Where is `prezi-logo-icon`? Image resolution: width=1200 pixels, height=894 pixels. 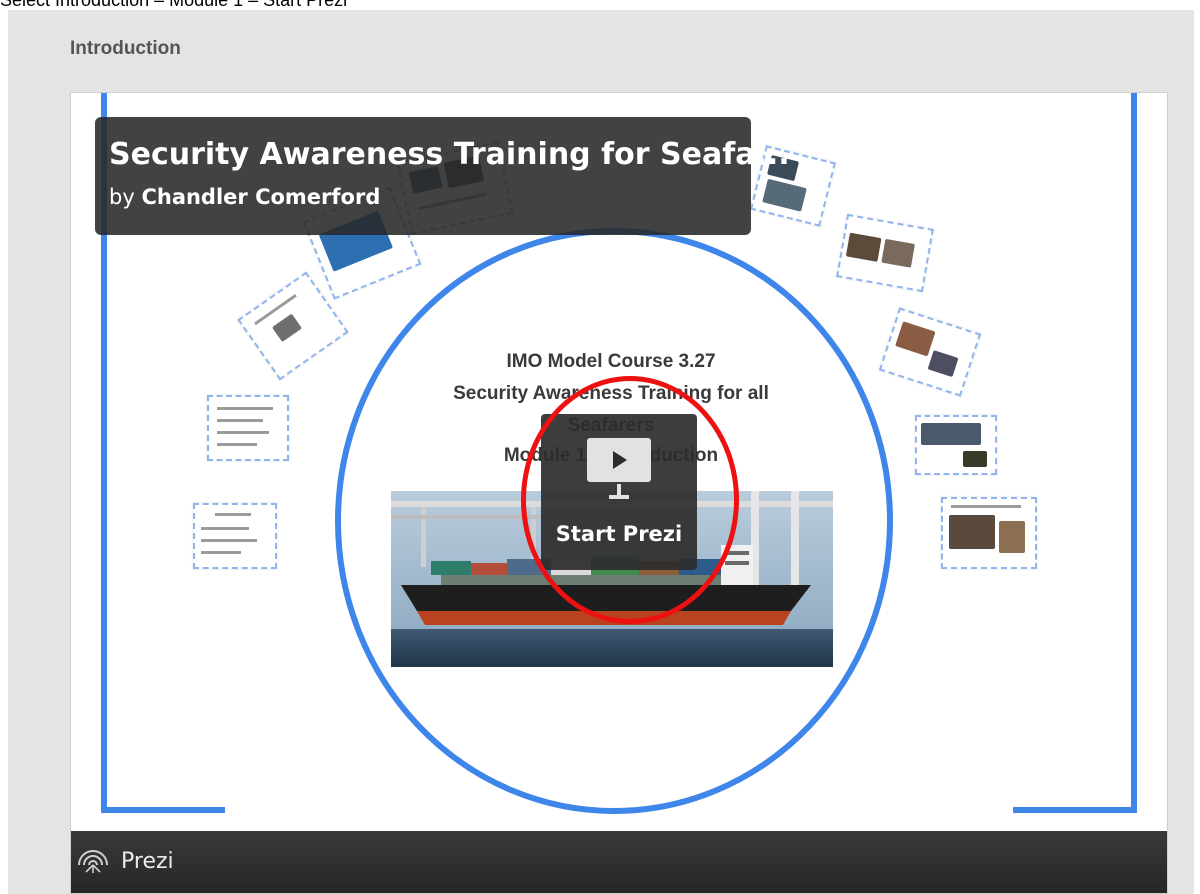
prezi-logo-icon is located at coordinates (93, 861).